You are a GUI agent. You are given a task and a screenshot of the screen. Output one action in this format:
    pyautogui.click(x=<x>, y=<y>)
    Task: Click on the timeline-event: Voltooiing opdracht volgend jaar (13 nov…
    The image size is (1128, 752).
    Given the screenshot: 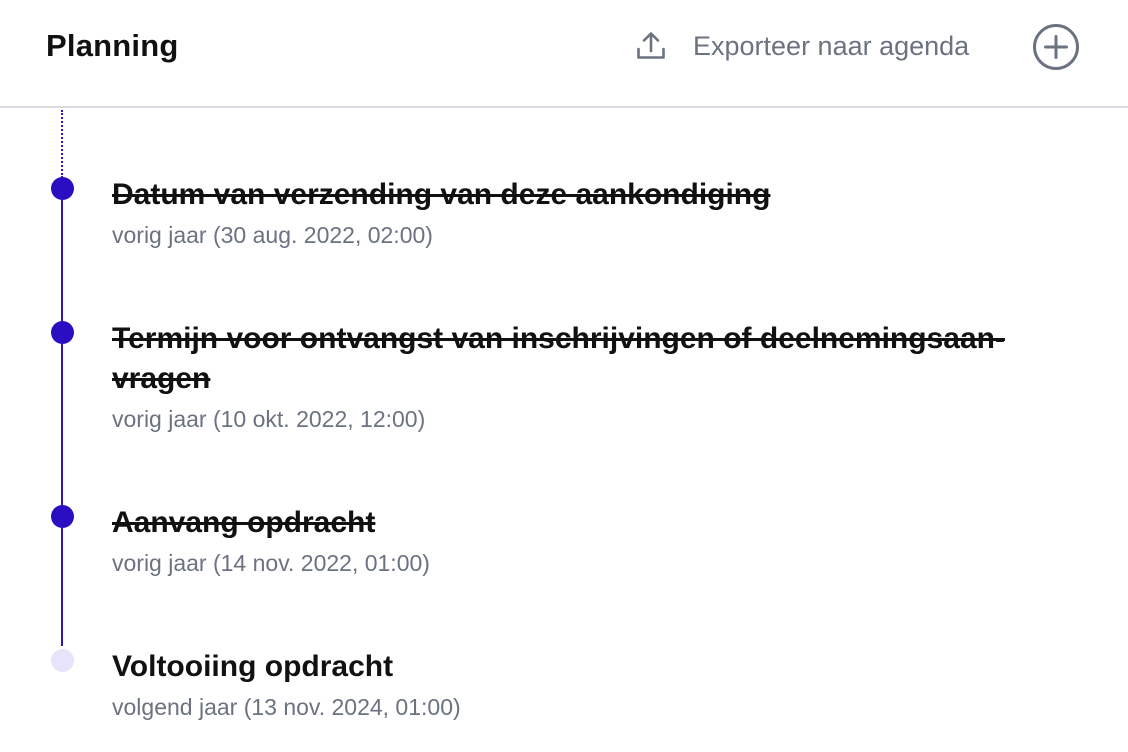 What is the action you would take?
    pyautogui.click(x=602, y=685)
    